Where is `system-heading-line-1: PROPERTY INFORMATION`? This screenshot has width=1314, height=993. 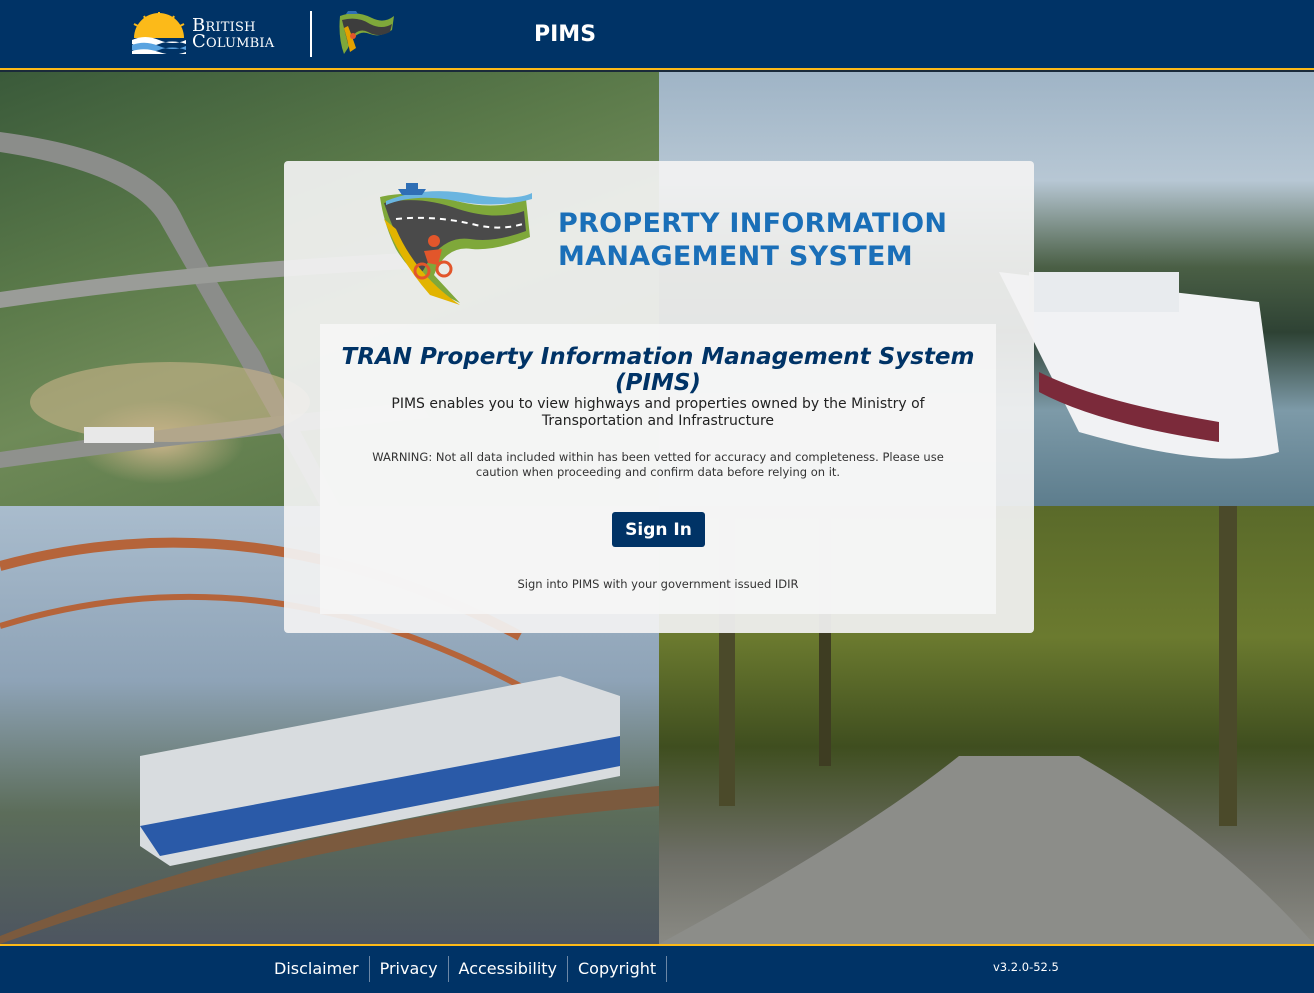 system-heading-line-1: PROPERTY INFORMATION is located at coordinates (753, 223).